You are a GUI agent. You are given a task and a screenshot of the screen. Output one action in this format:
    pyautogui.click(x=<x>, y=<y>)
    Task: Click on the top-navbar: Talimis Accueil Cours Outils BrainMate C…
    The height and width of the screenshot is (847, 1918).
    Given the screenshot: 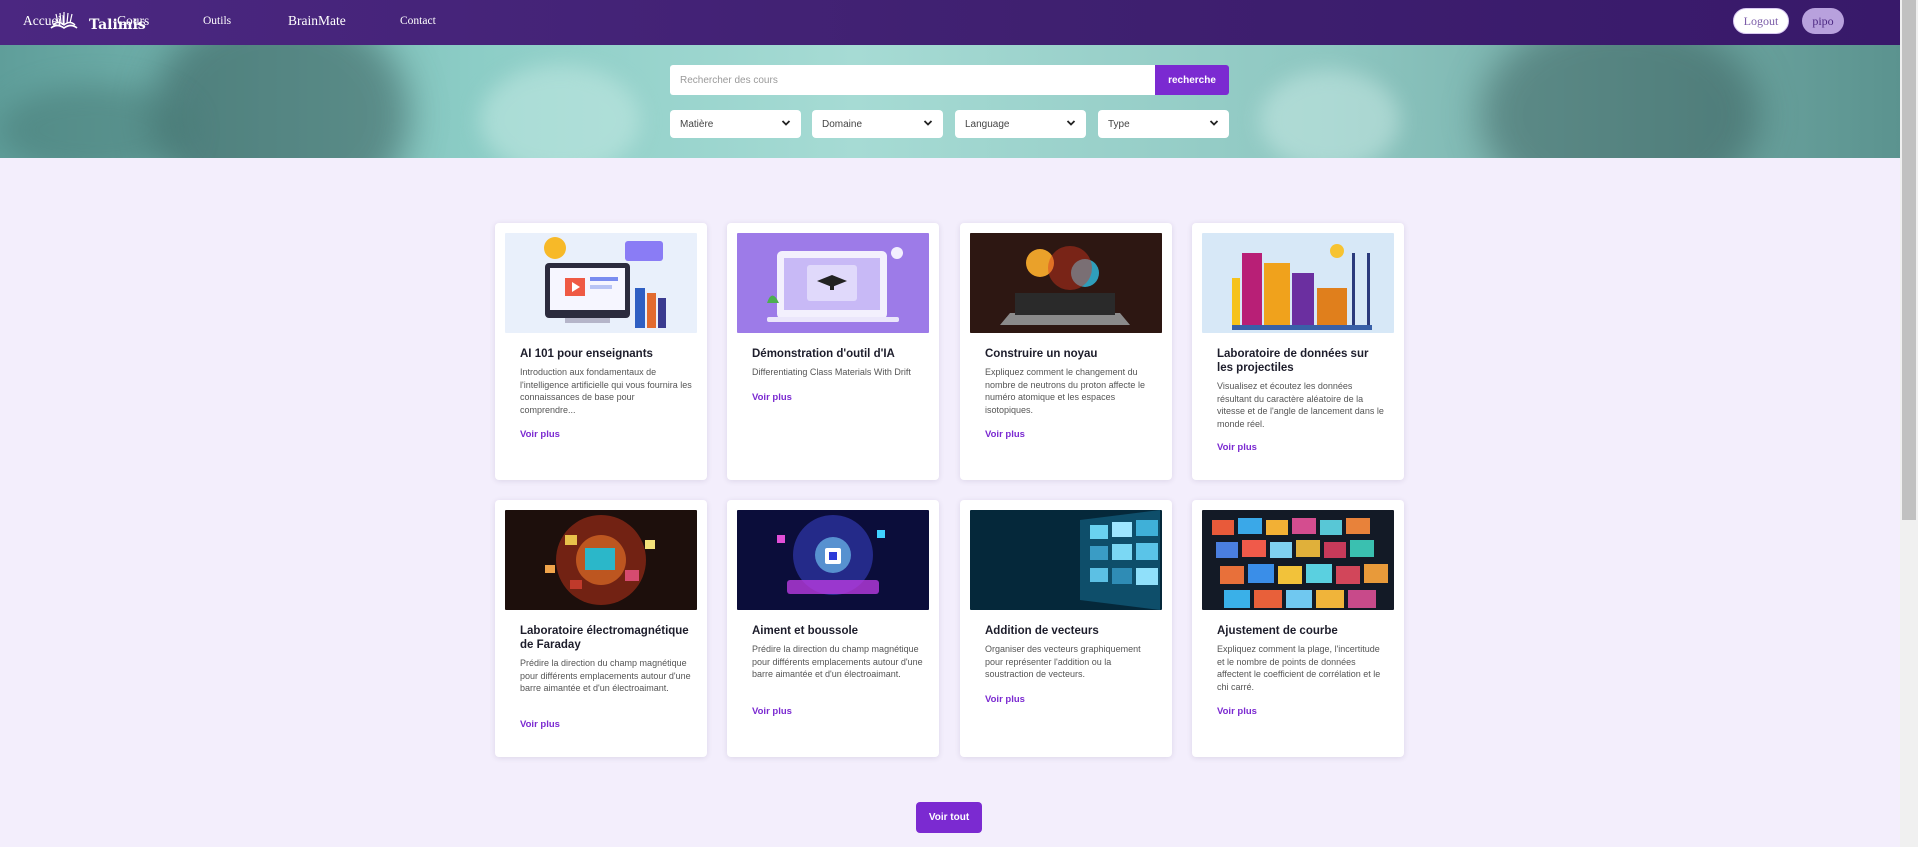 What is the action you would take?
    pyautogui.click(x=950, y=22)
    